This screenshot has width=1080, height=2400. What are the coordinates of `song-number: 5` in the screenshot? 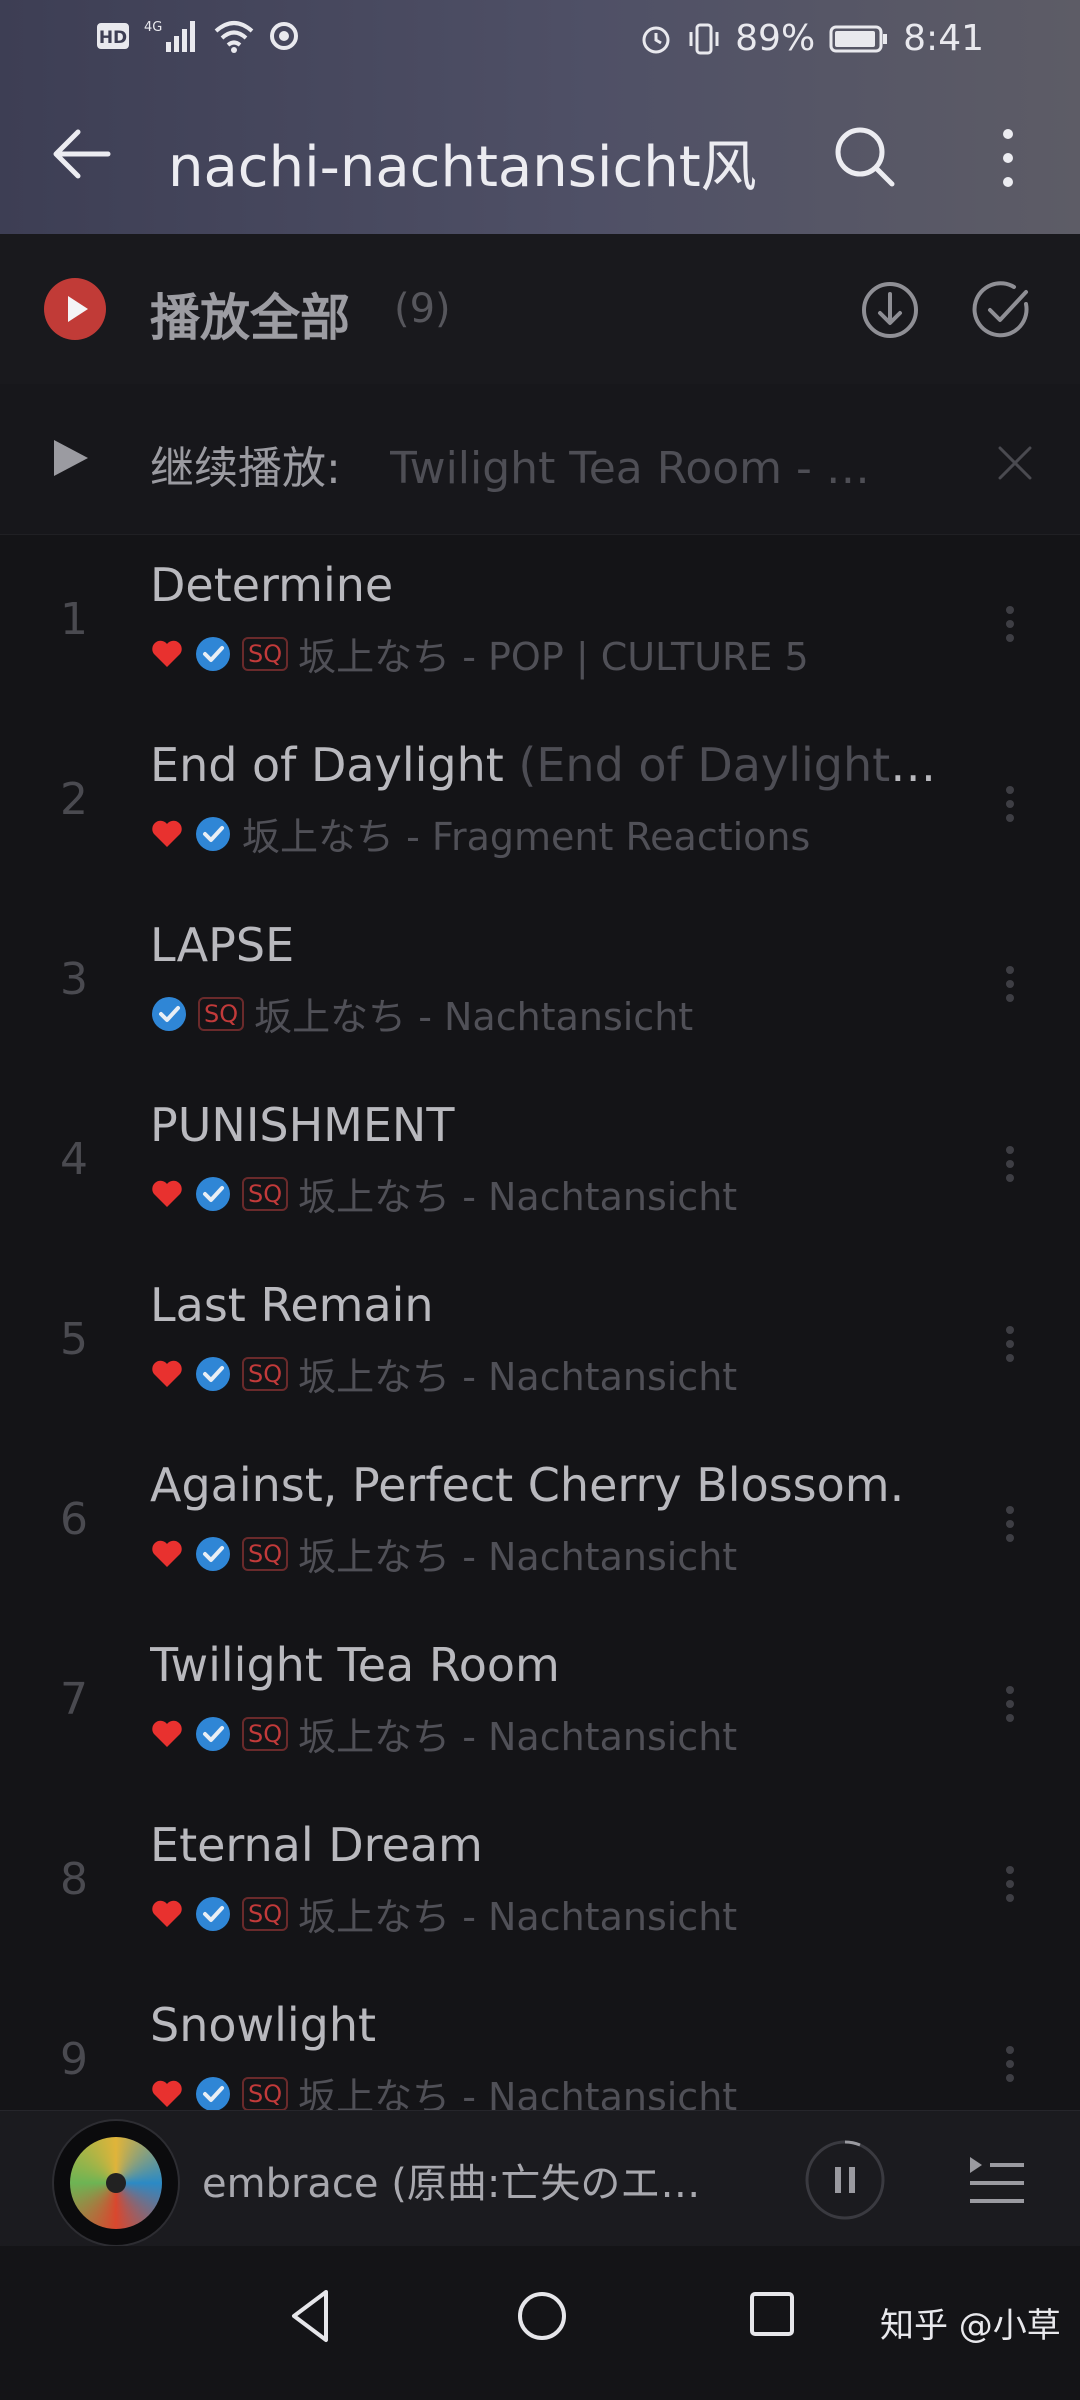 It's located at (74, 1339).